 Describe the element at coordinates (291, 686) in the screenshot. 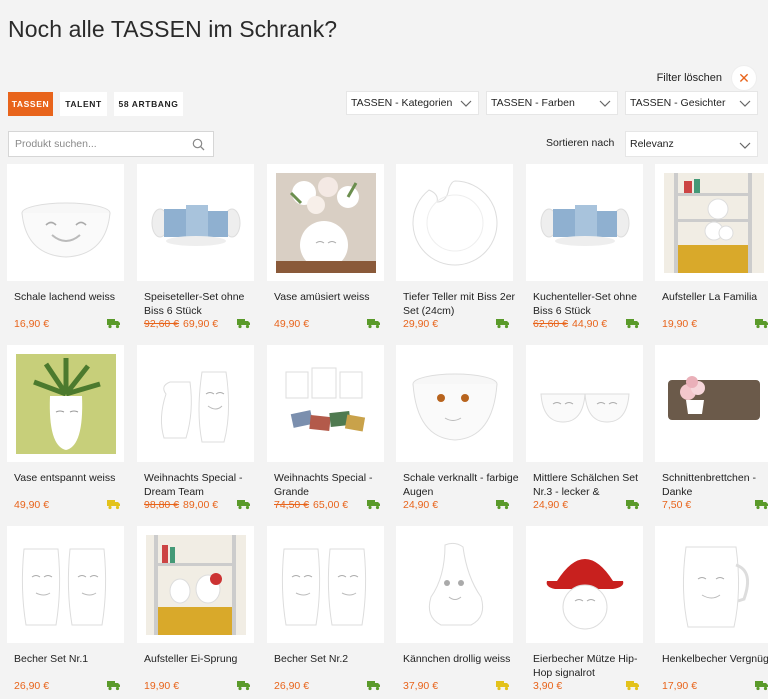

I see `product-price: 26,90 €` at that location.